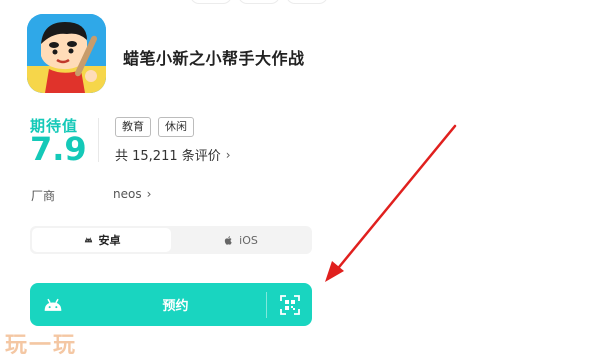 This screenshot has width=600, height=361. I want to click on tab-ios-label: iOS, so click(248, 240).